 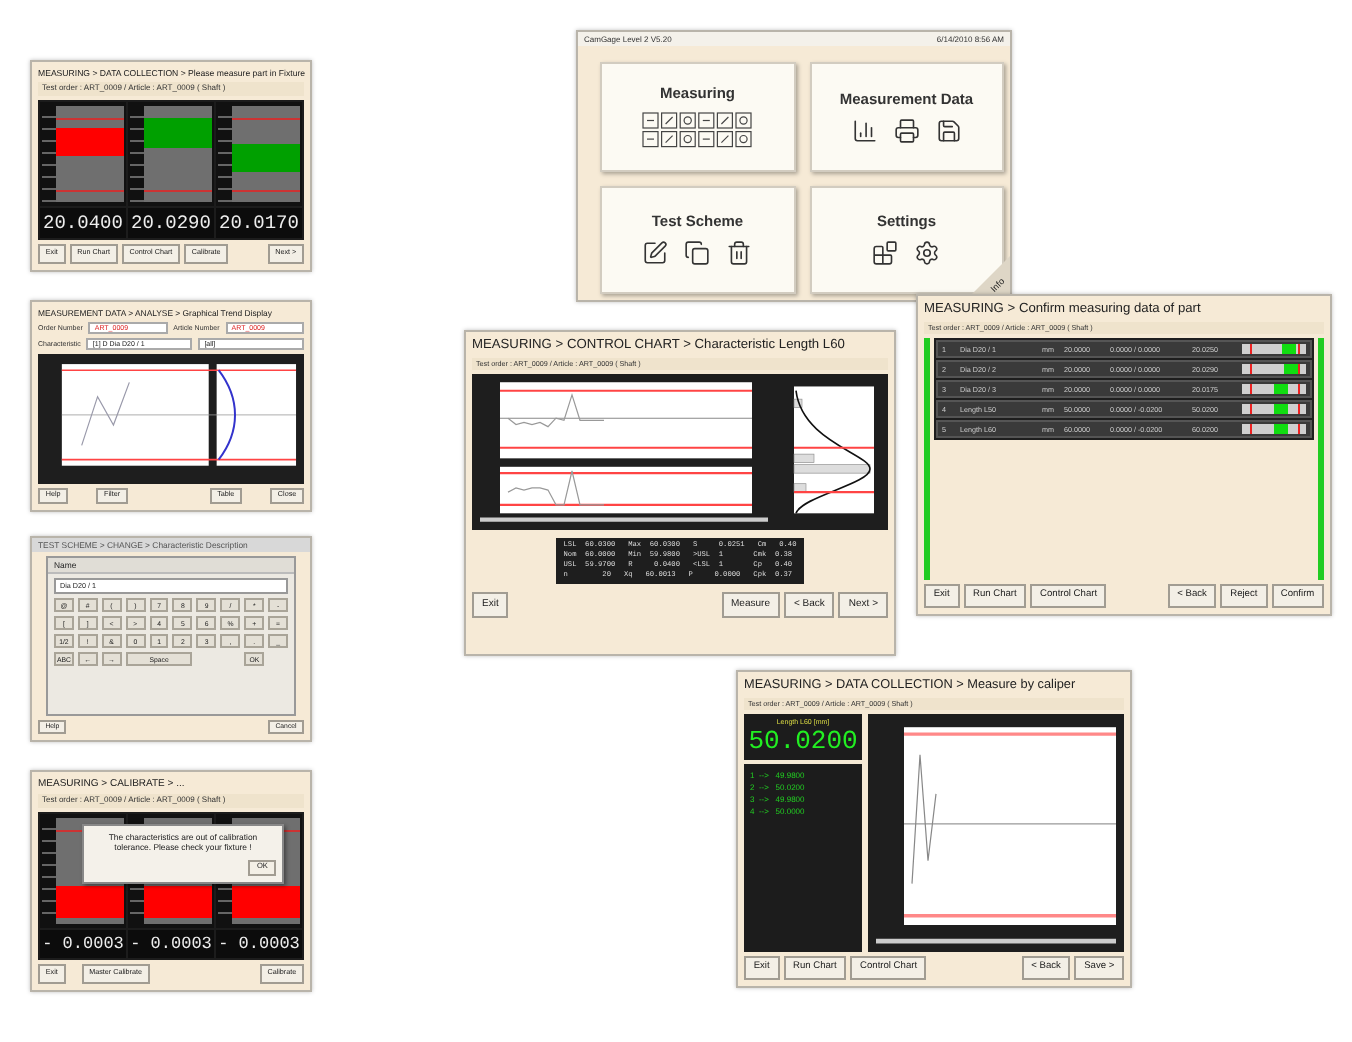 What do you see at coordinates (906, 130) in the screenshot?
I see `printer-icon` at bounding box center [906, 130].